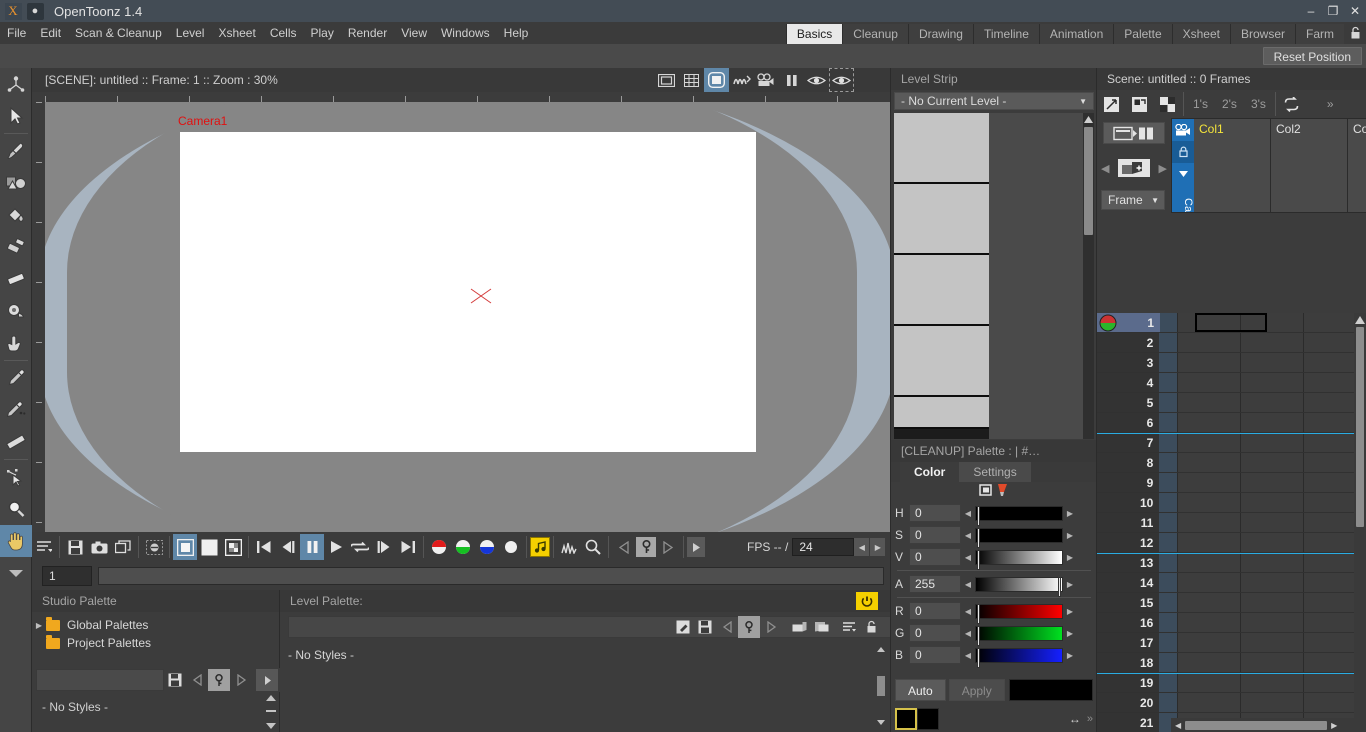  I want to click on tree-item-global-palettes: ▶ Global Palettes, so click(155, 625).